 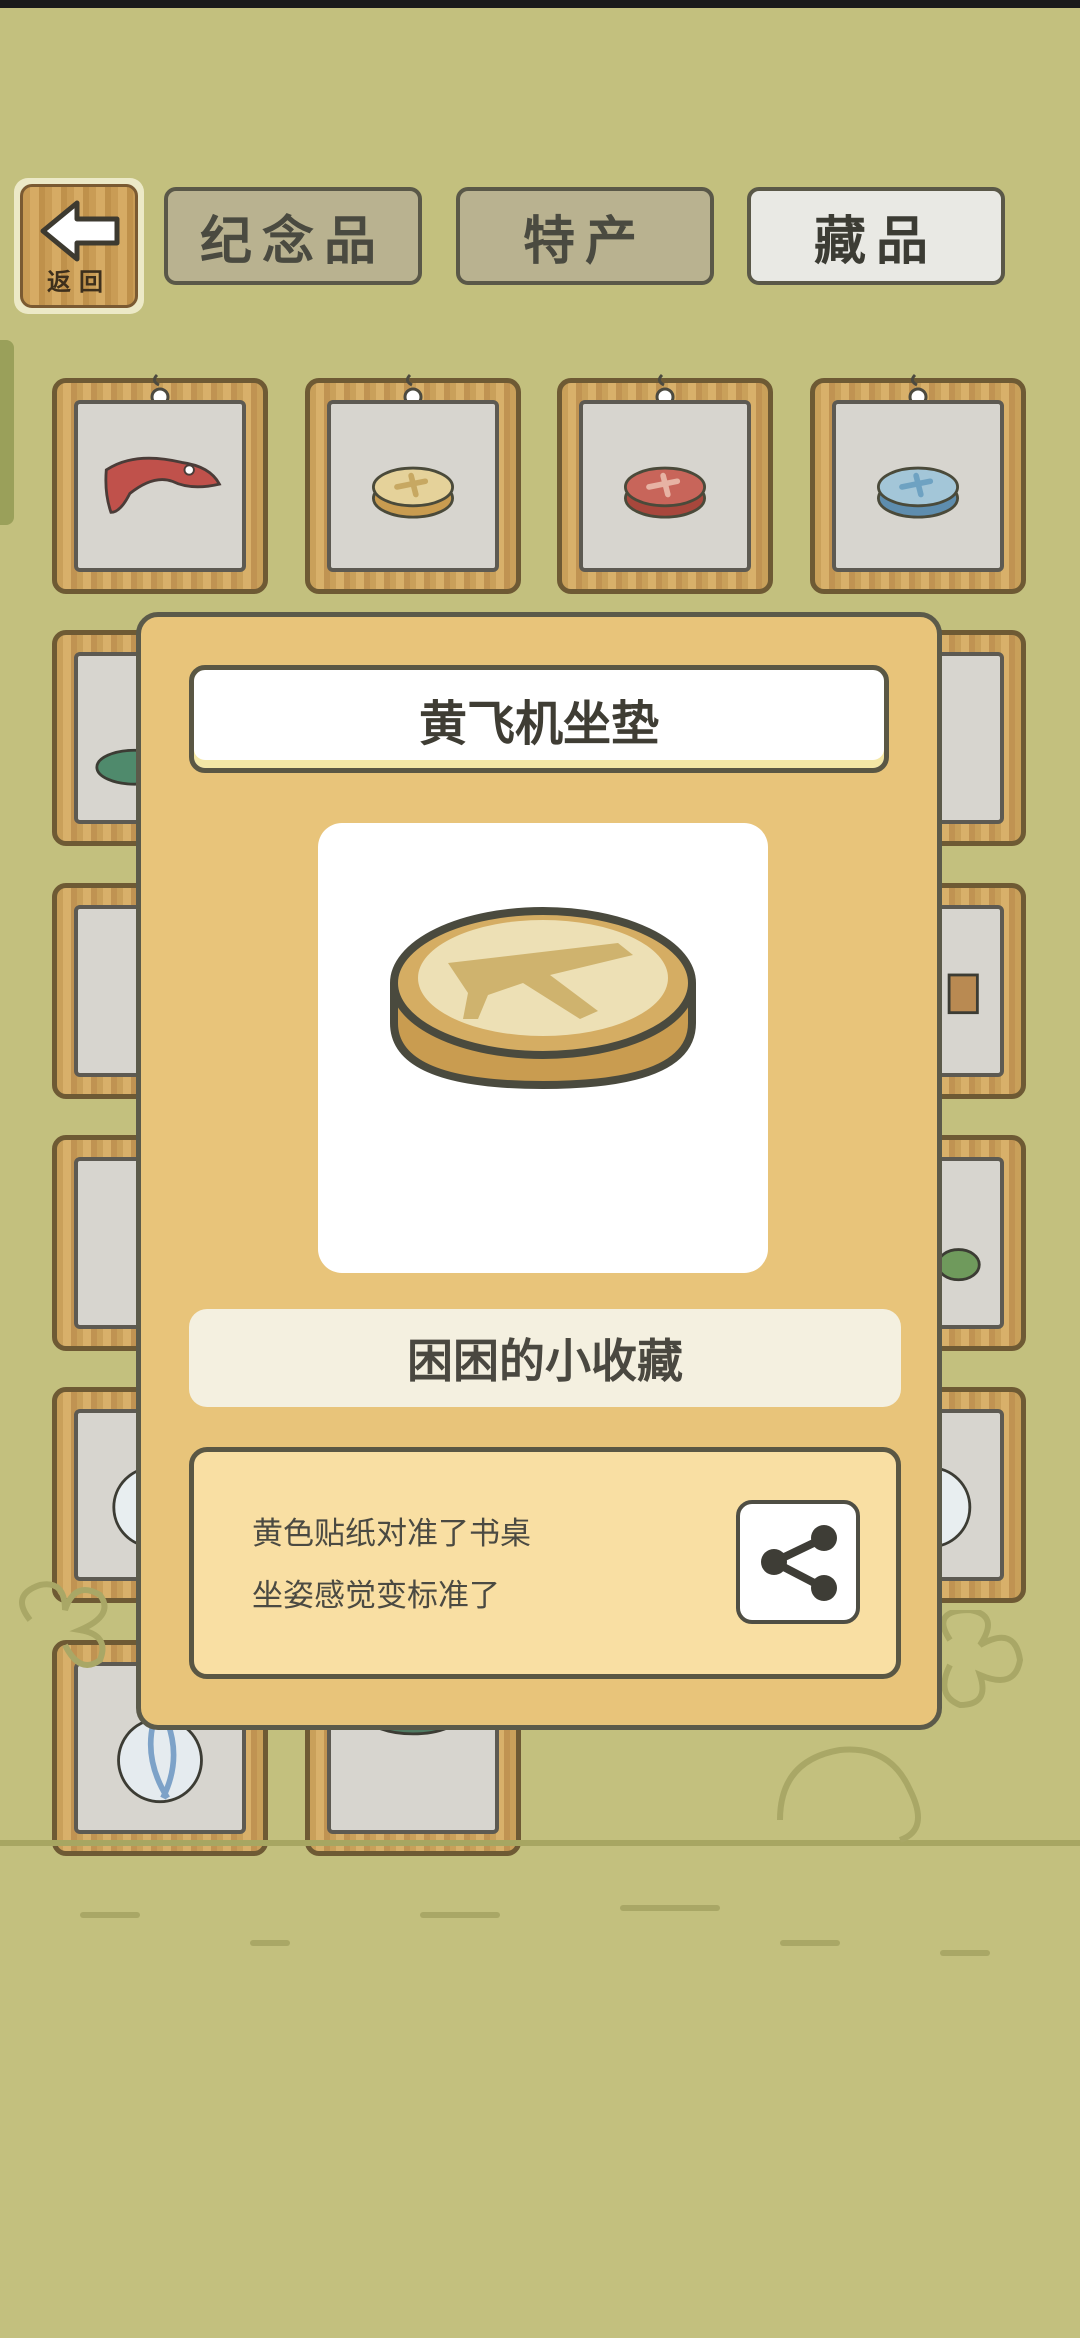 I want to click on back-button: 返回, so click(x=79, y=246).